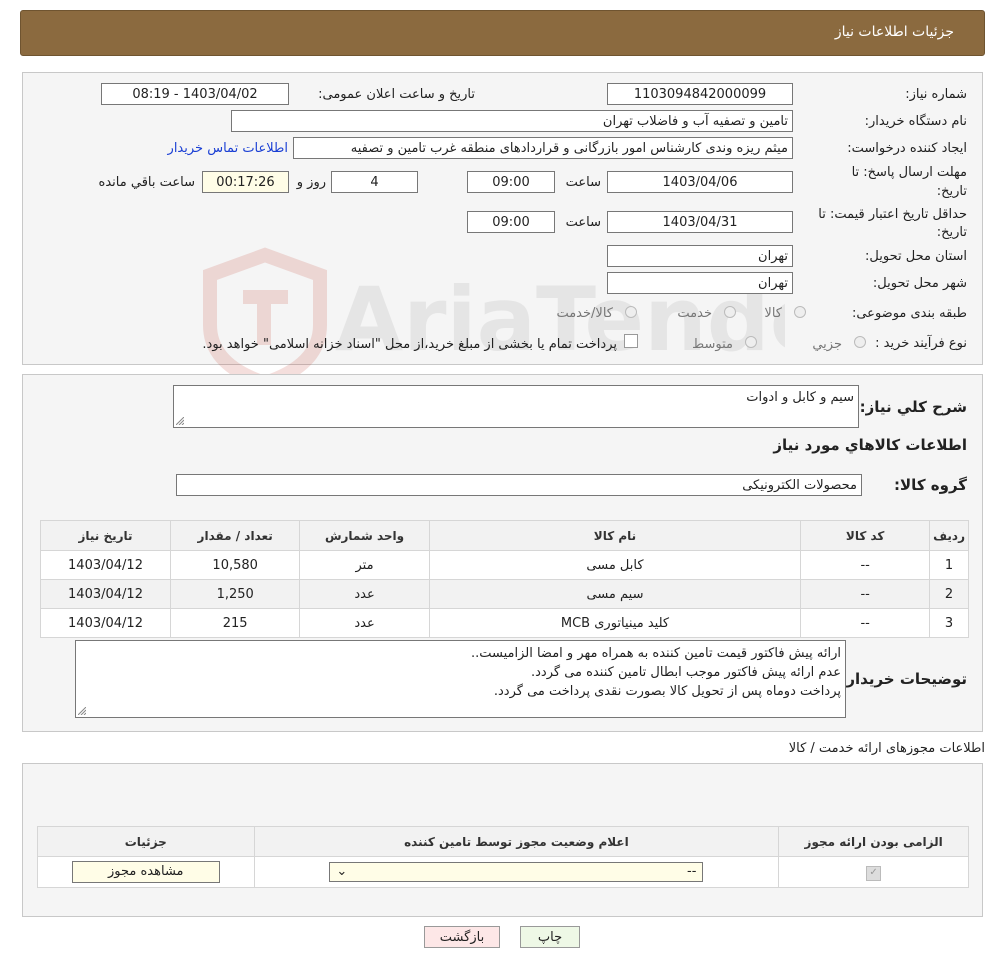 Image resolution: width=985 pixels, height=970 pixels. Describe the element at coordinates (951, 191) in the screenshot. I see `deadline-label-2: تاریخ:` at that location.